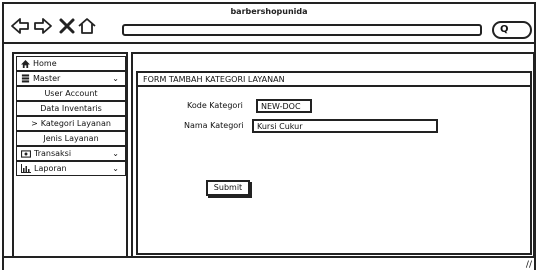 The image size is (540, 275). I want to click on sidebar-item-master: Master ⌄, so click(71, 78).